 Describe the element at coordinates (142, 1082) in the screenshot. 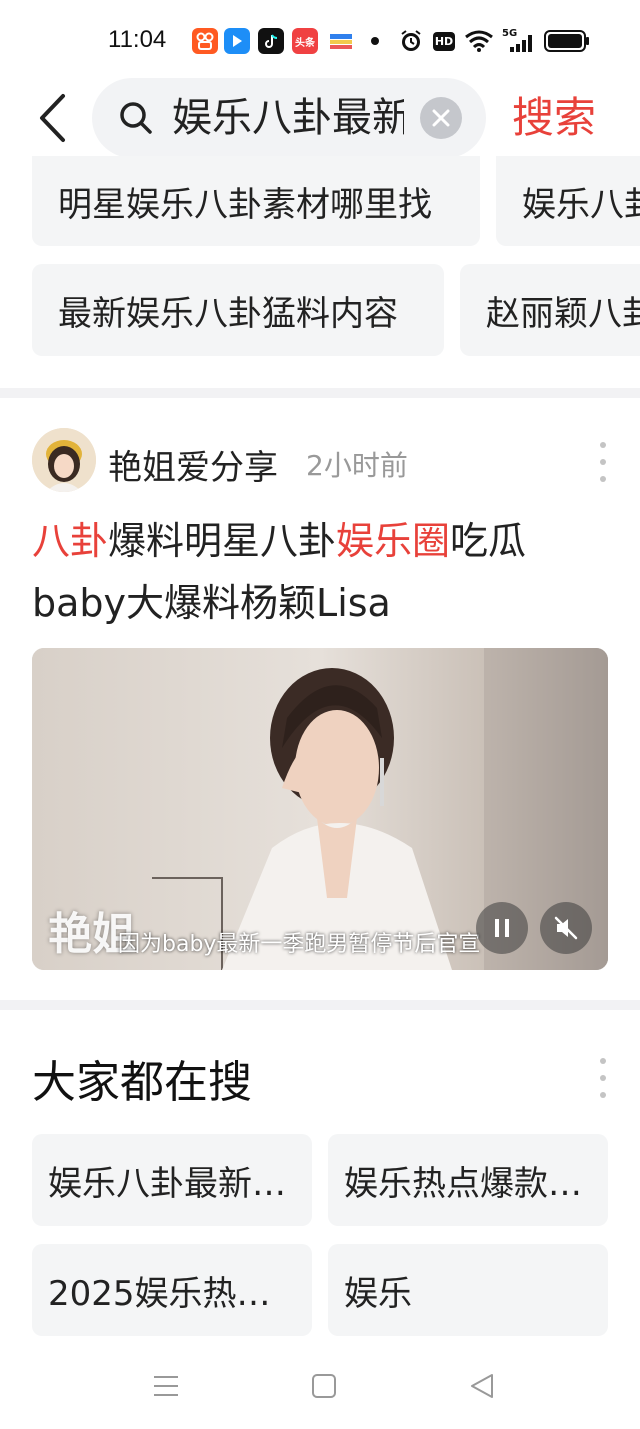

I see `trending-title: 大家都在搜` at that location.